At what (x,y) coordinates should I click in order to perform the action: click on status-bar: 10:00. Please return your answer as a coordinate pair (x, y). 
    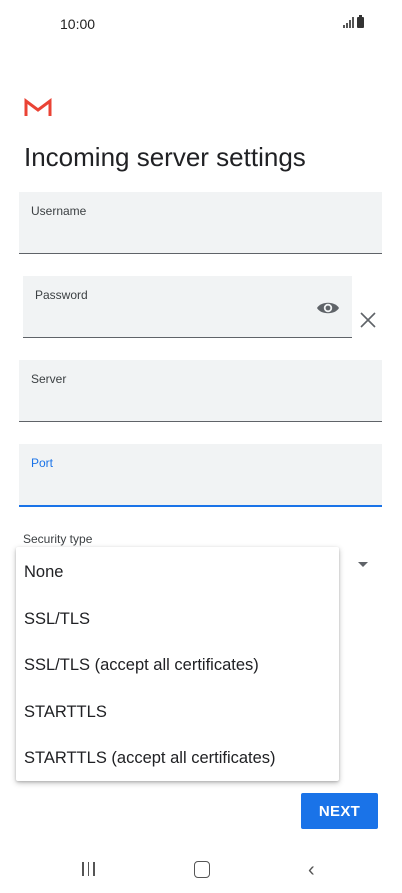
    Looking at the image, I should click on (201, 24).